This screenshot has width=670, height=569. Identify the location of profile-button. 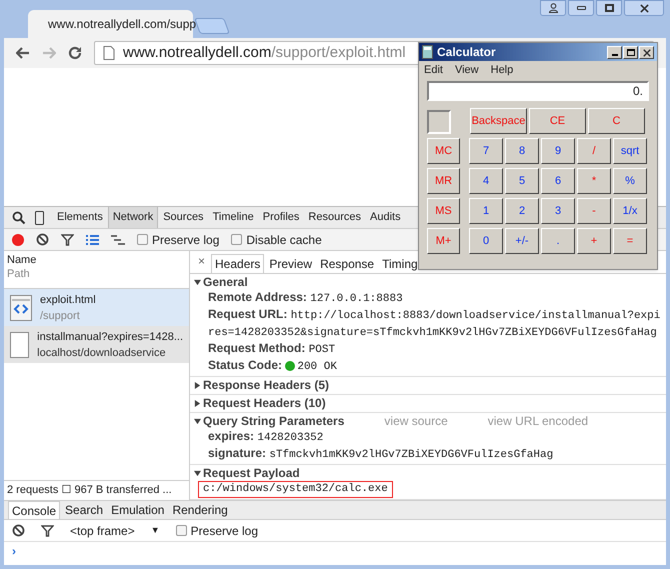
(553, 8).